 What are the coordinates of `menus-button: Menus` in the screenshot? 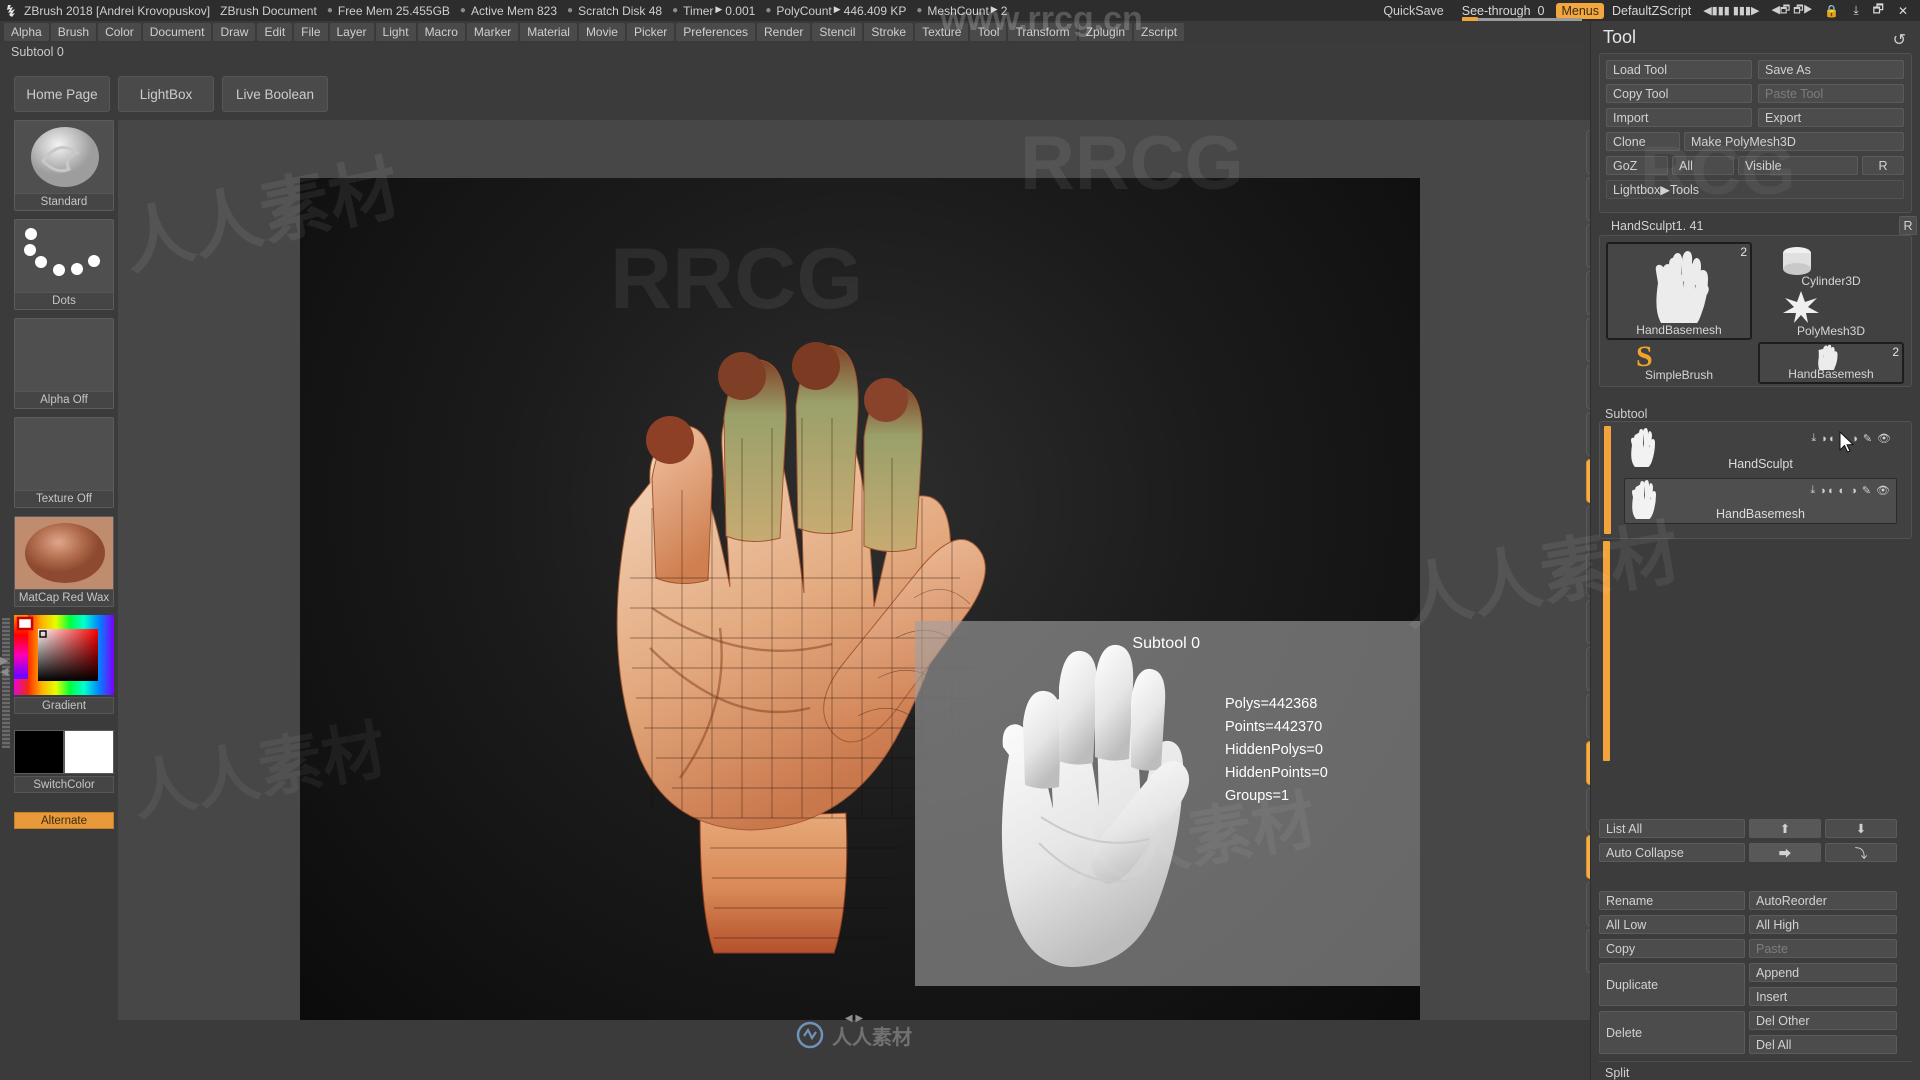 It's located at (1580, 10).